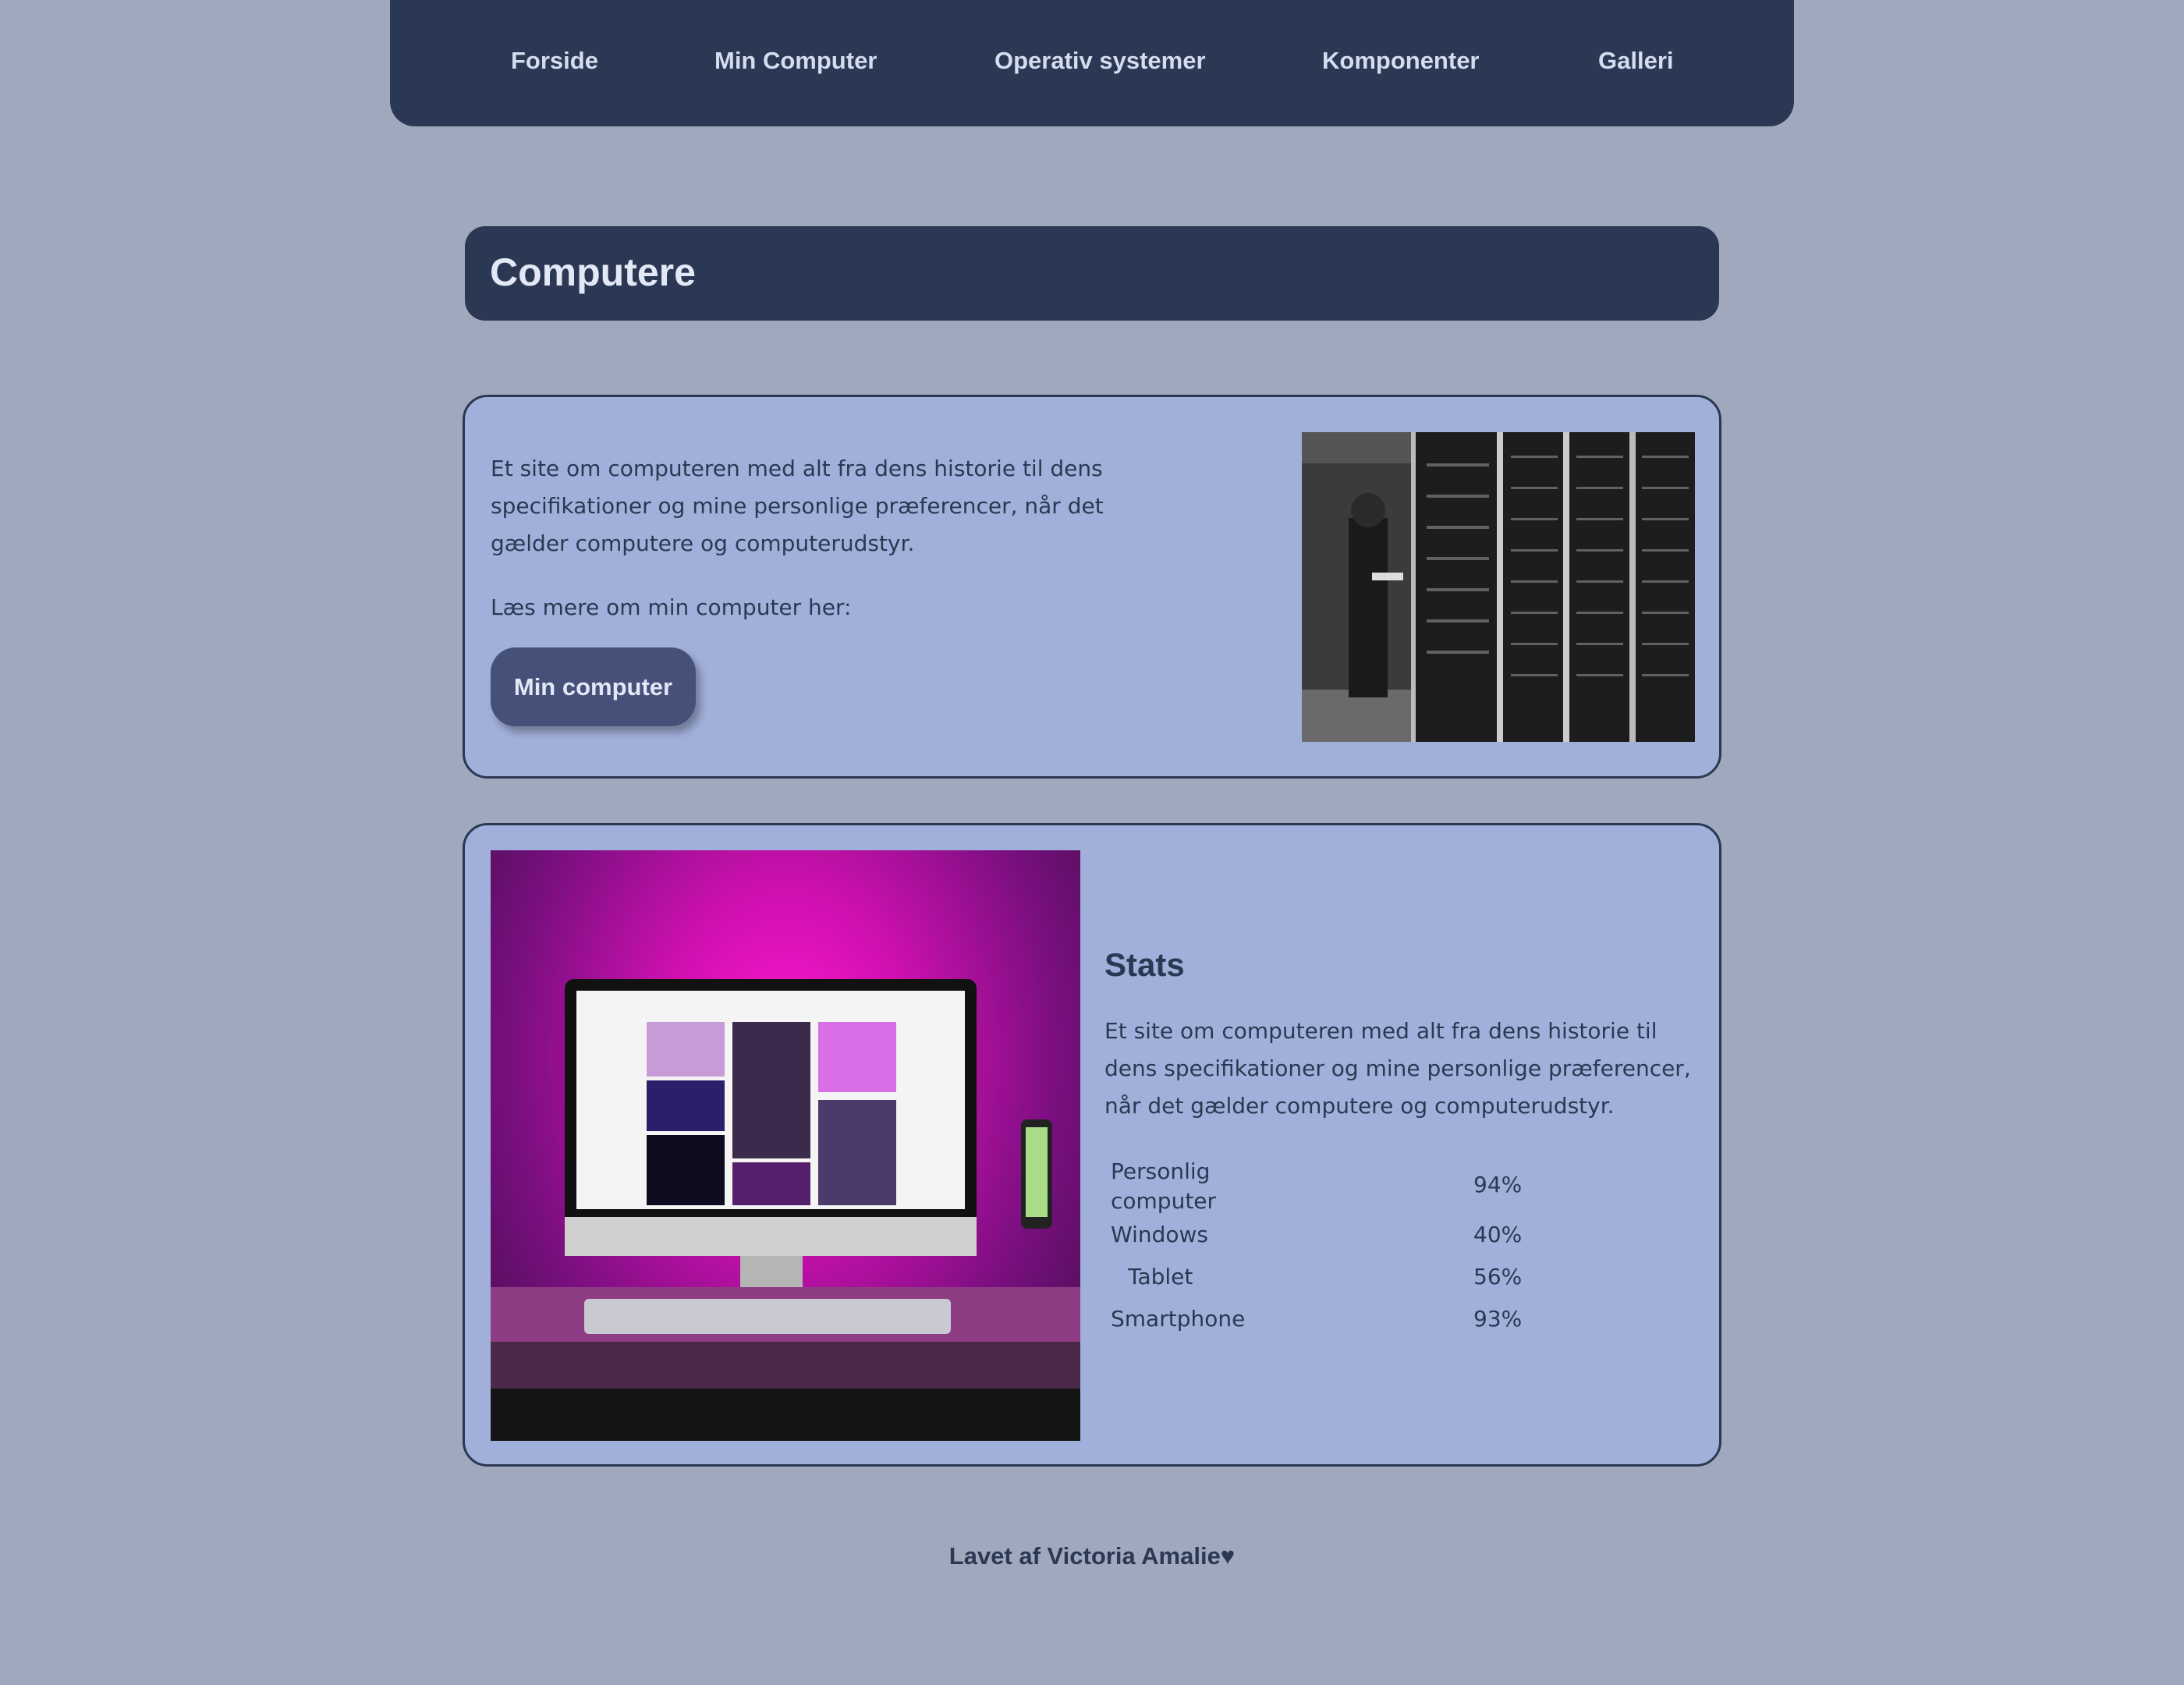 The width and height of the screenshot is (2184, 1685). Describe the element at coordinates (1498, 1184) in the screenshot. I see `stats-value: 94%` at that location.